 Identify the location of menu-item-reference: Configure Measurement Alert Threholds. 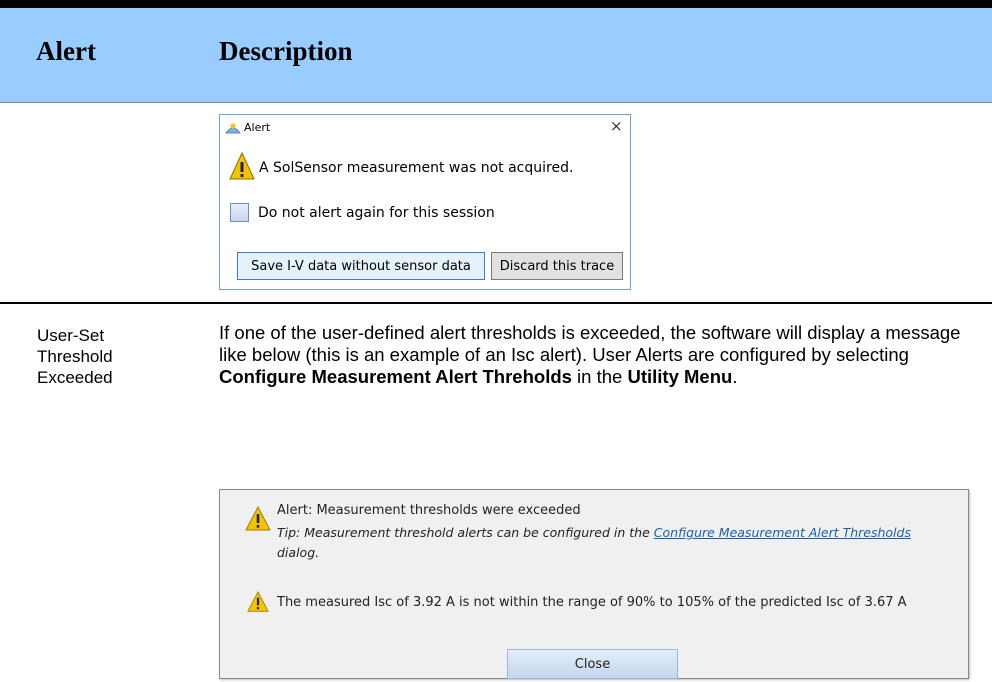
(395, 376).